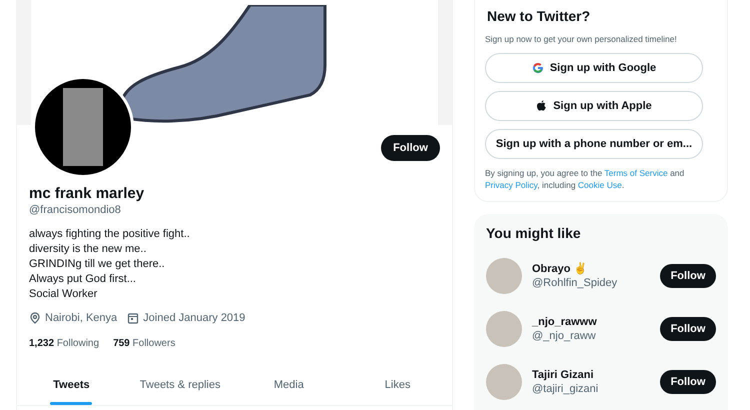 The height and width of the screenshot is (410, 750). What do you see at coordinates (565, 321) in the screenshot?
I see `user-name: _njo_rawww` at bounding box center [565, 321].